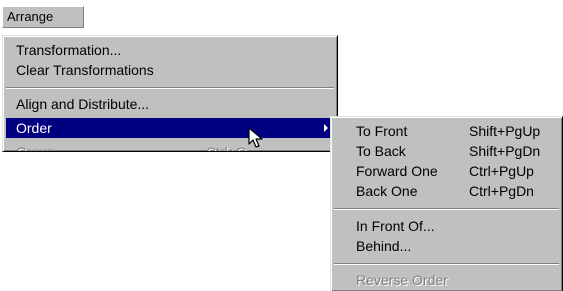  What do you see at coordinates (446, 131) in the screenshot?
I see `submenu-item-to-front: To Front Shift+PgUp` at bounding box center [446, 131].